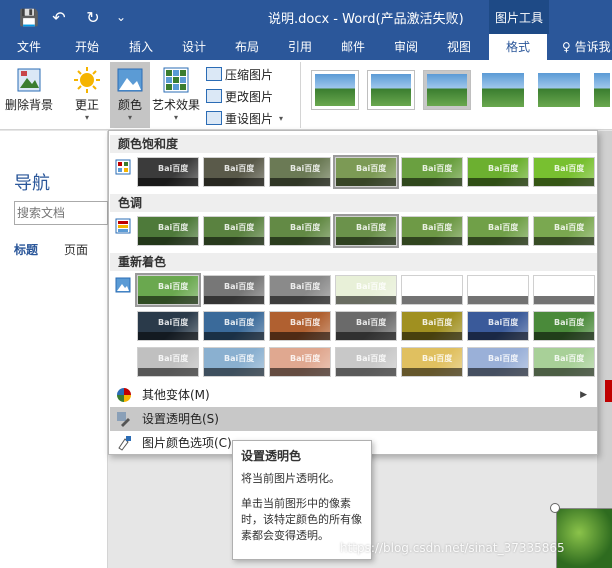  What do you see at coordinates (586, 47) in the screenshot?
I see `tell-me-search: ♀ 告诉我` at bounding box center [586, 47].